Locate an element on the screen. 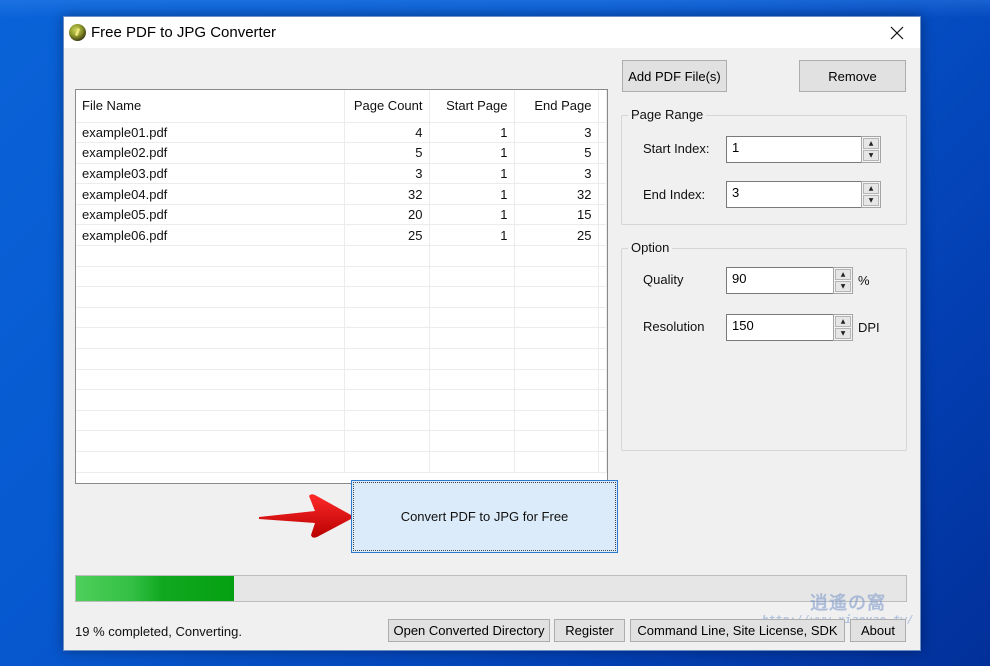 This screenshot has height=666, width=990. close-button is located at coordinates (897, 32).